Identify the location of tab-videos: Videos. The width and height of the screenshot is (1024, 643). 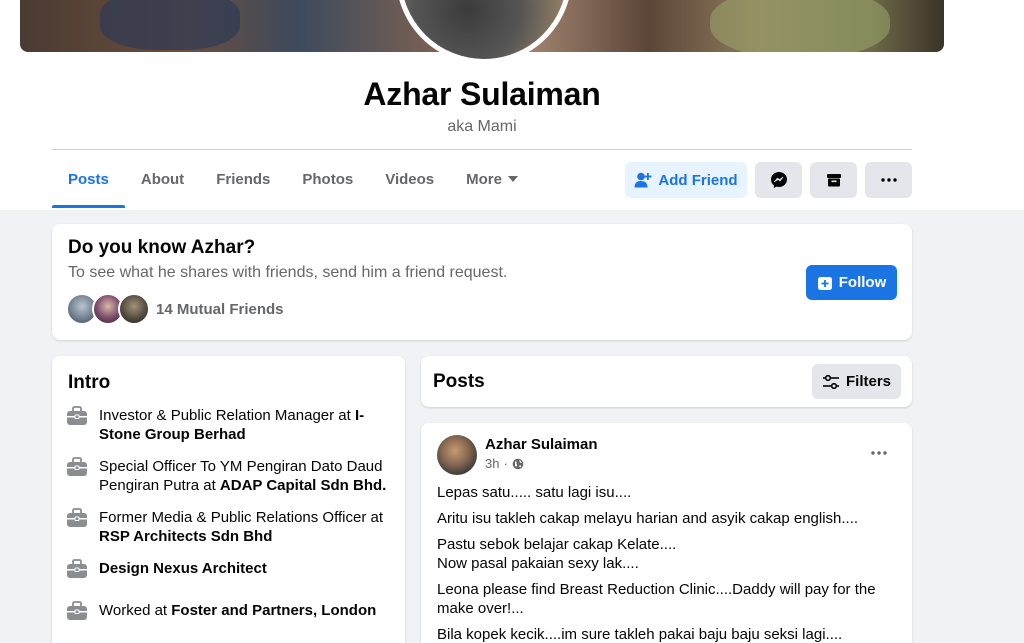
(409, 179).